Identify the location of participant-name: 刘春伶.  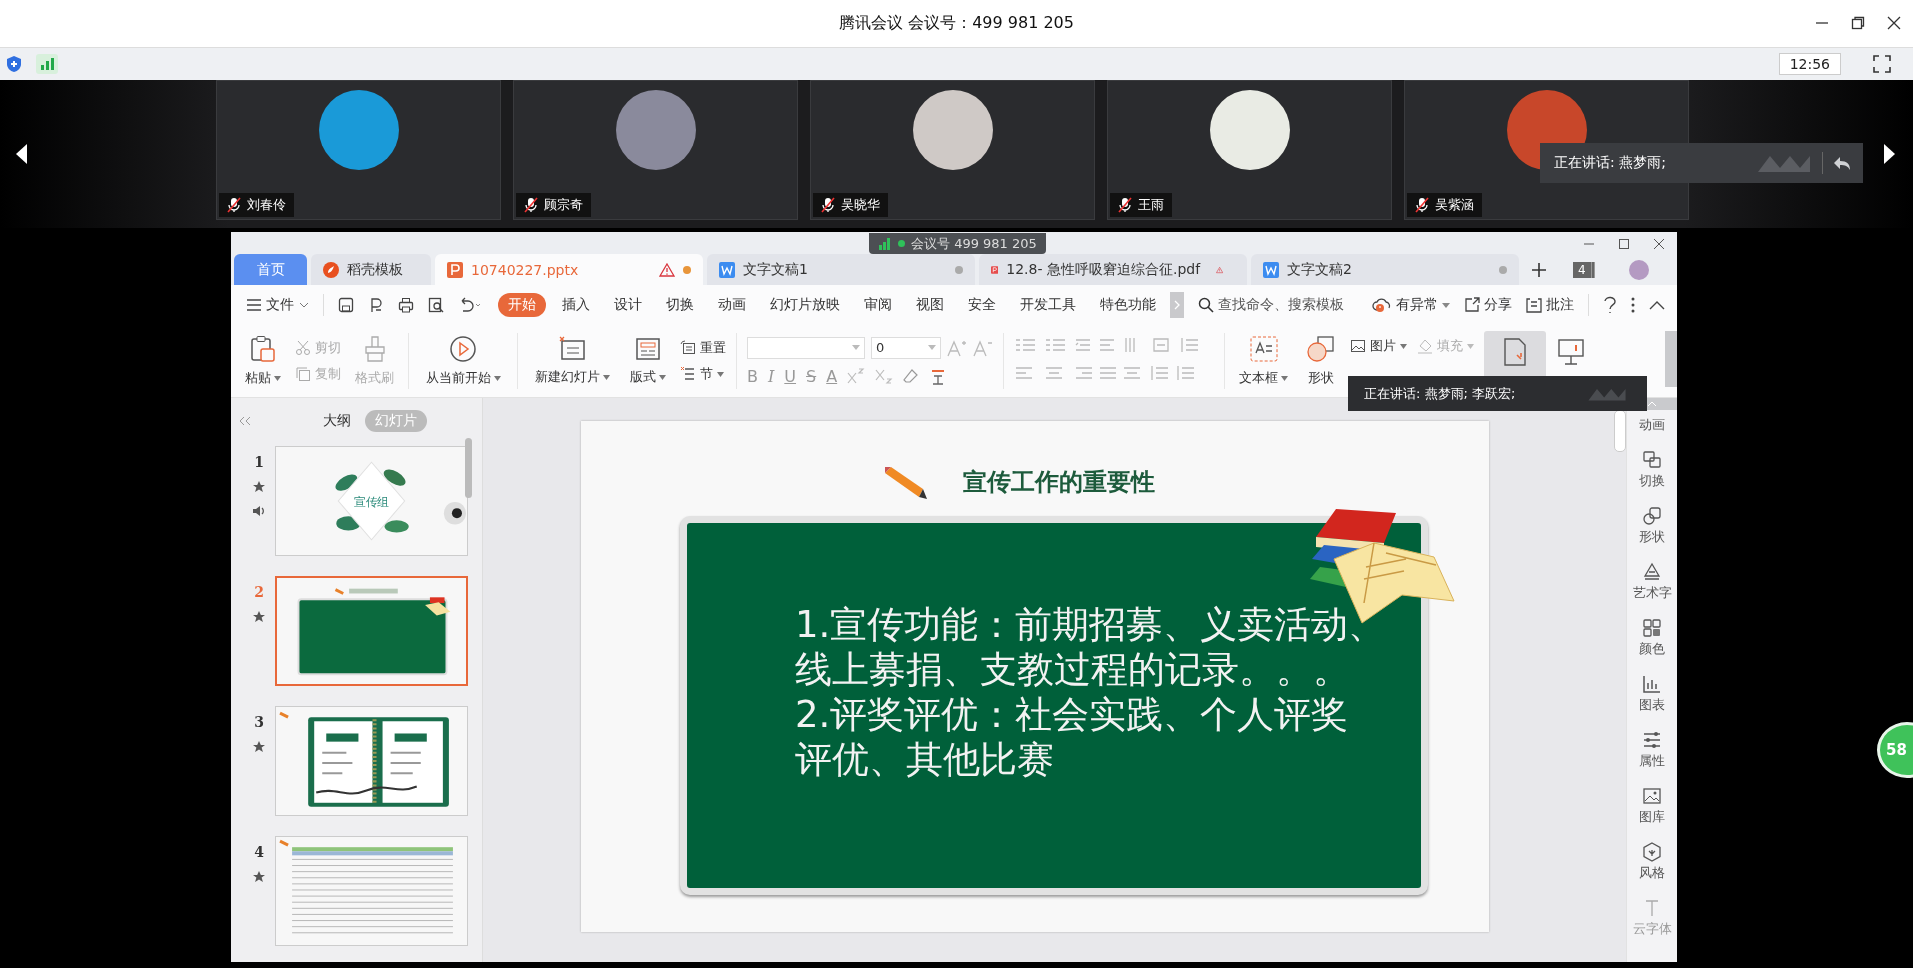
(266, 205).